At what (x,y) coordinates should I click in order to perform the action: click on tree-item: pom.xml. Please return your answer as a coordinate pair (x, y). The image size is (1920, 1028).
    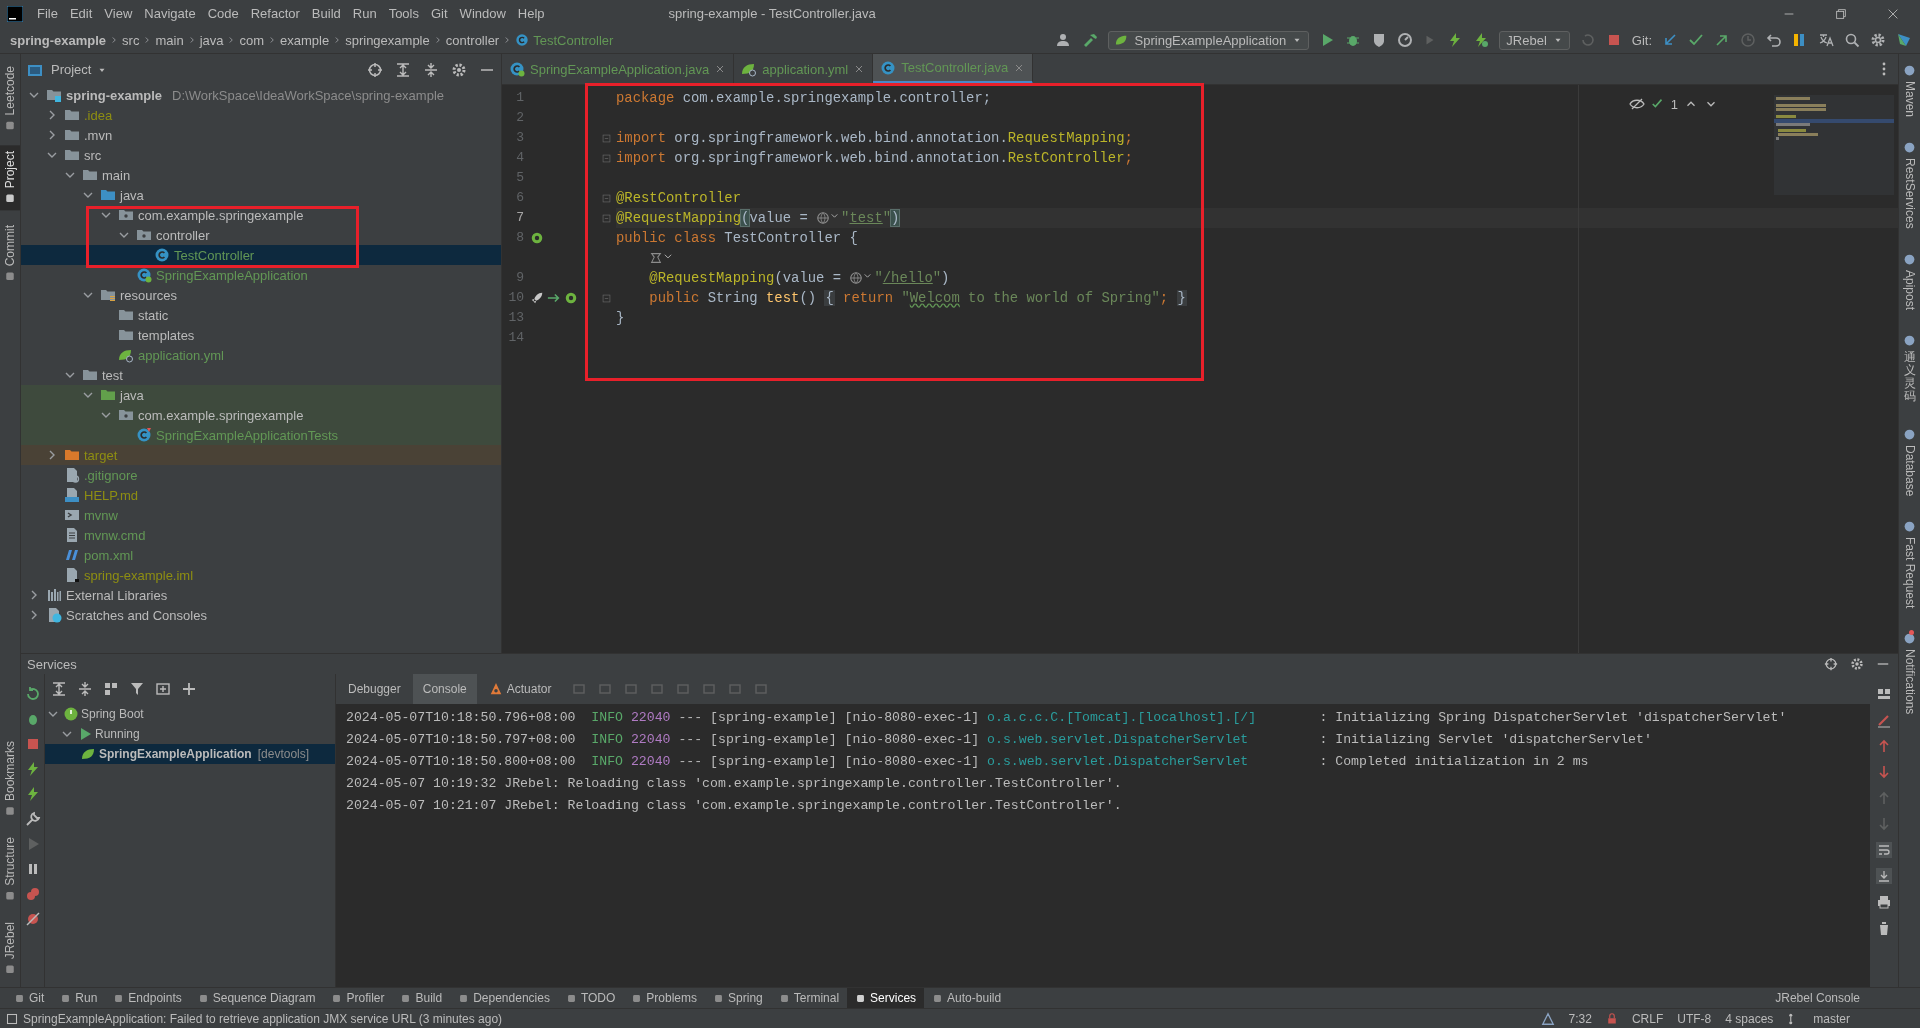
    Looking at the image, I should click on (261, 555).